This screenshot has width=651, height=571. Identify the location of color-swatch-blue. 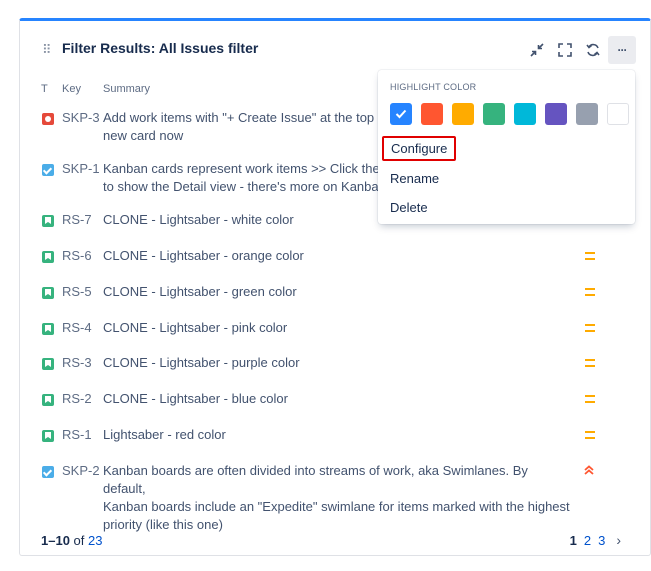
(401, 114).